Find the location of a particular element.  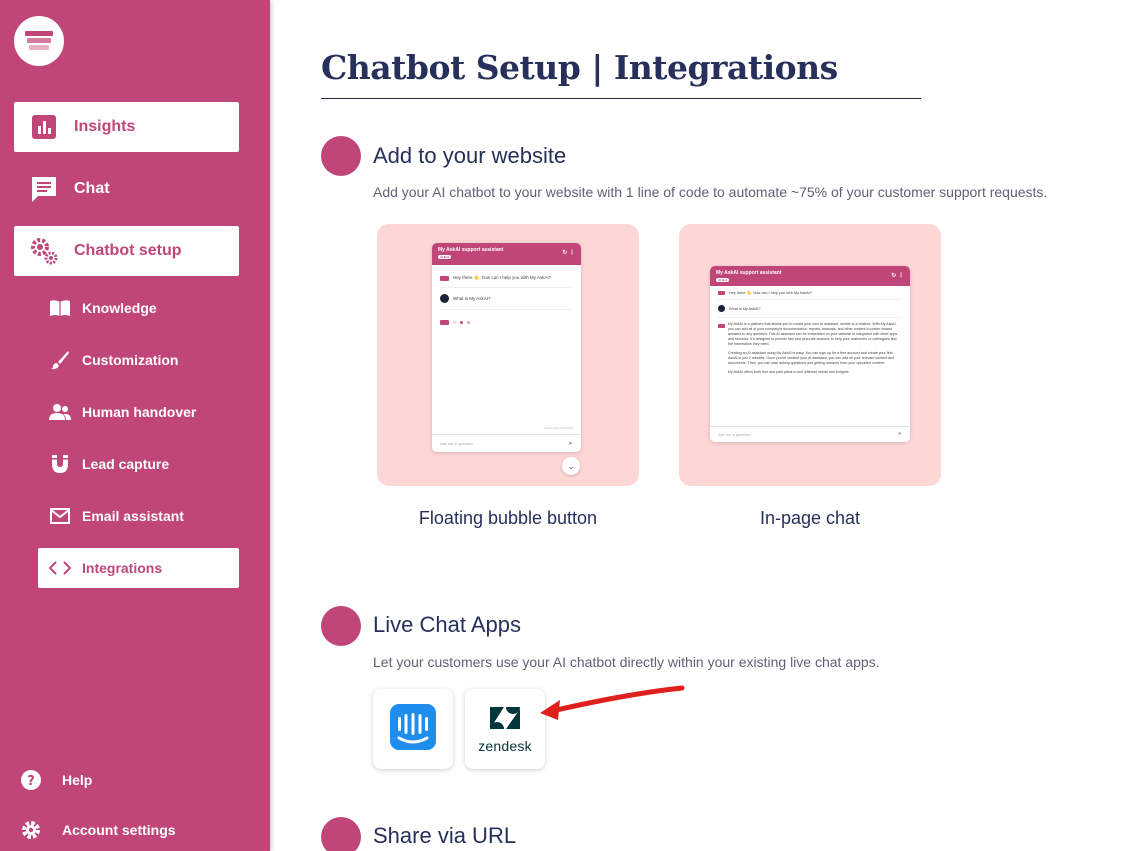

preview-header: My AskAI support assistant AI Bot ↻ ⋮ is located at coordinates (506, 254).